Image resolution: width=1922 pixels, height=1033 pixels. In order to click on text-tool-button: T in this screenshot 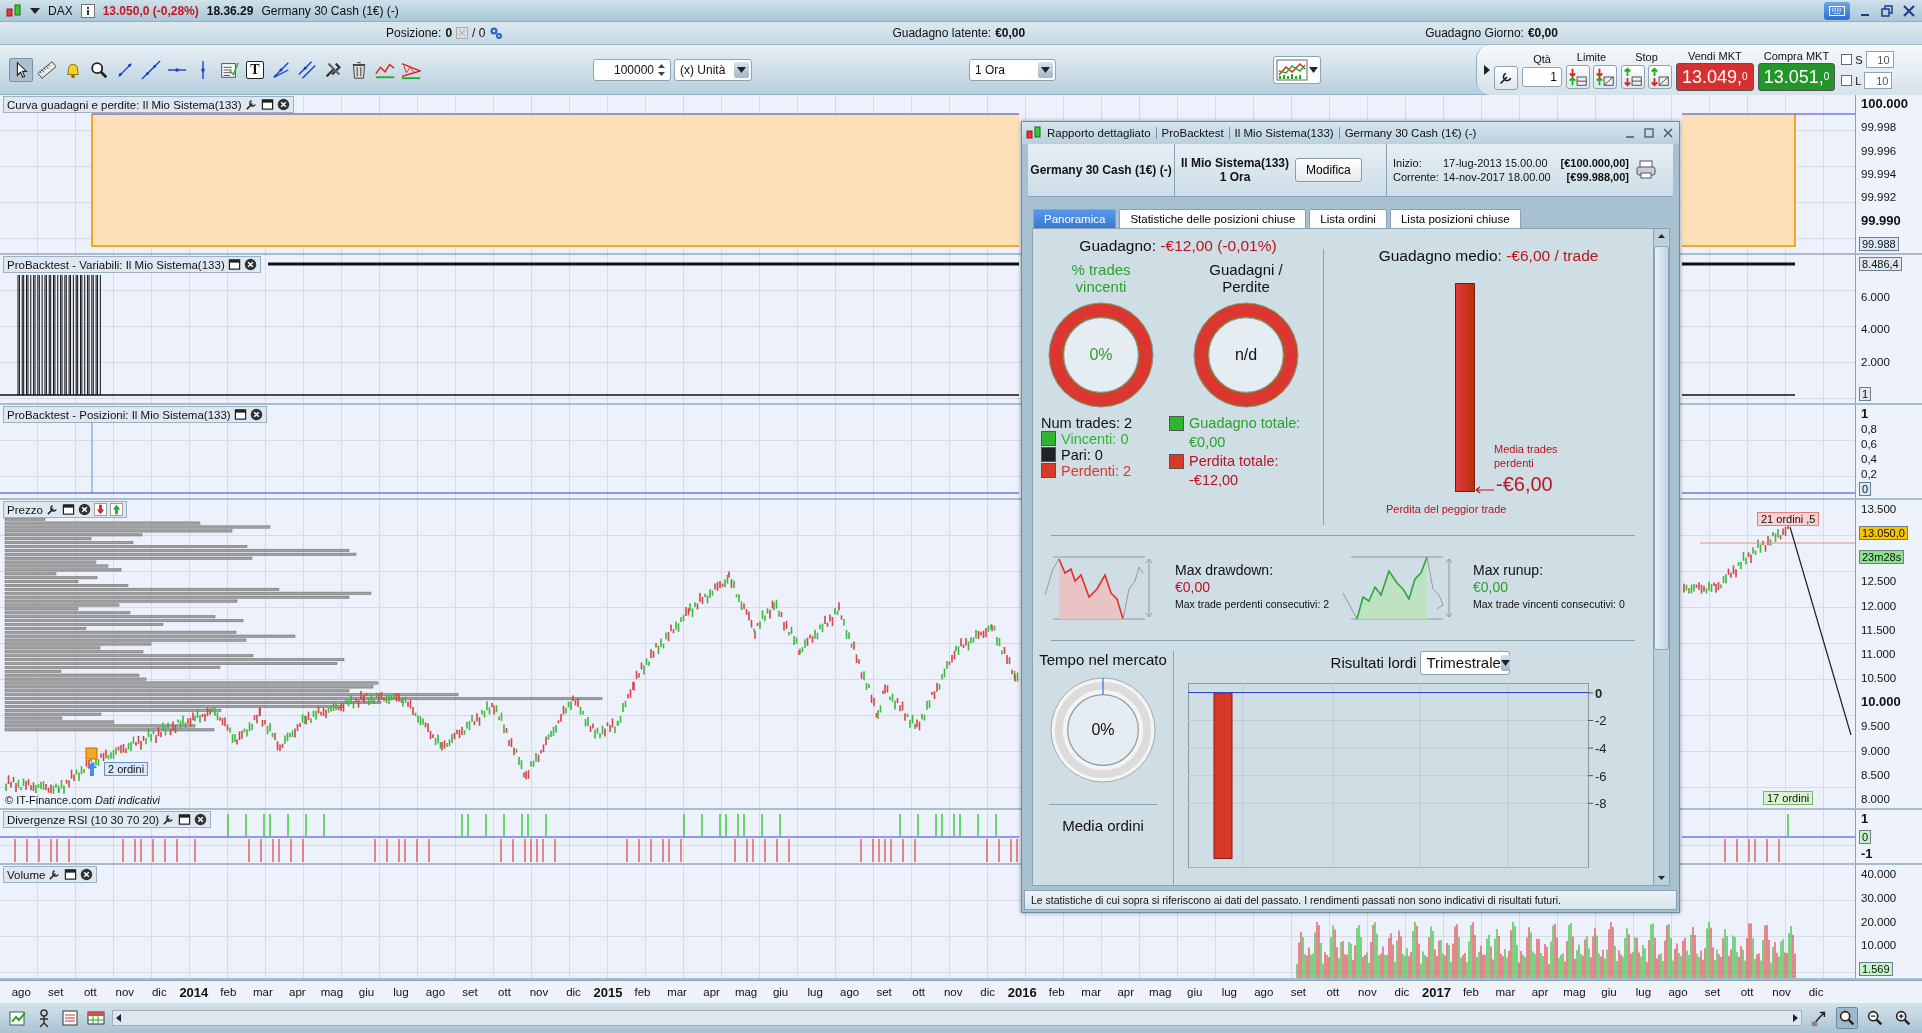, I will do `click(255, 69)`.